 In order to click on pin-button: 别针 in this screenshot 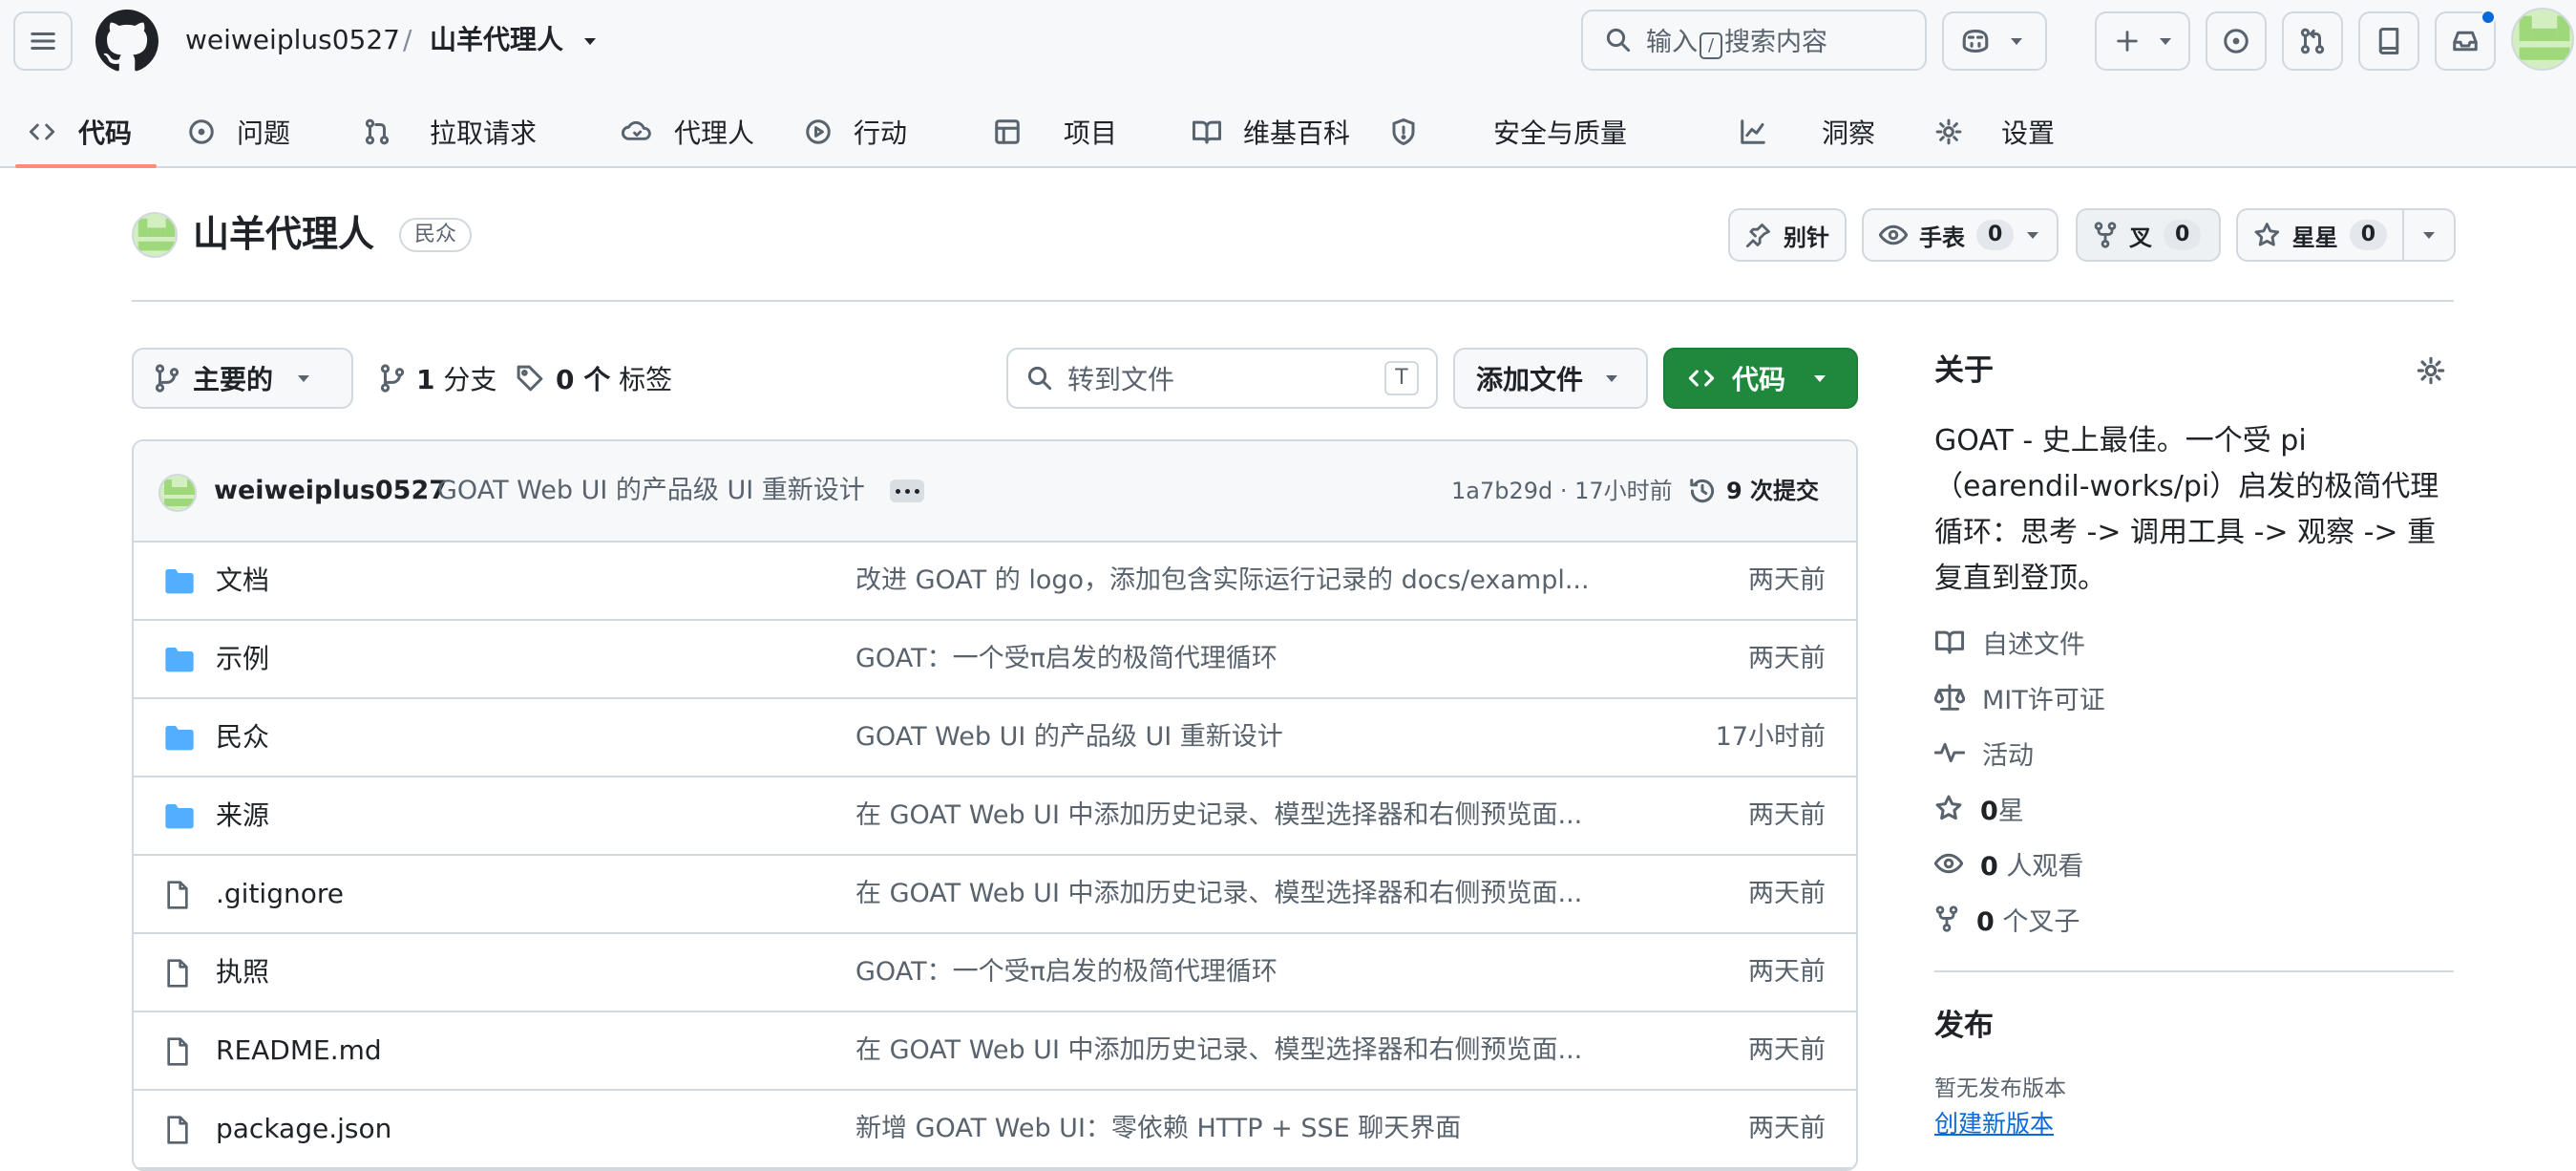, I will do `click(1787, 235)`.